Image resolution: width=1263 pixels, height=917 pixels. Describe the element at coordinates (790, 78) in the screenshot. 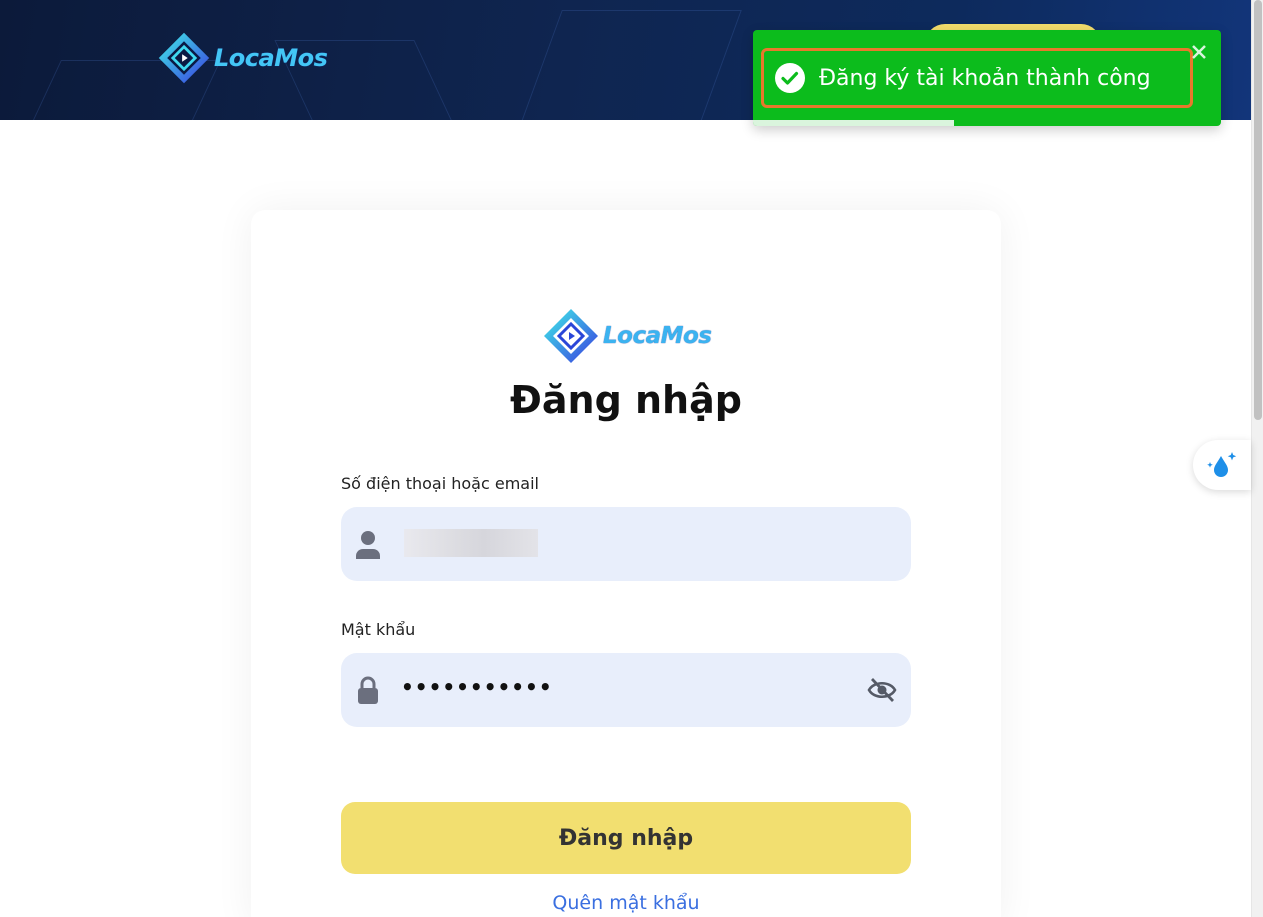

I see `check-circle-icon` at that location.